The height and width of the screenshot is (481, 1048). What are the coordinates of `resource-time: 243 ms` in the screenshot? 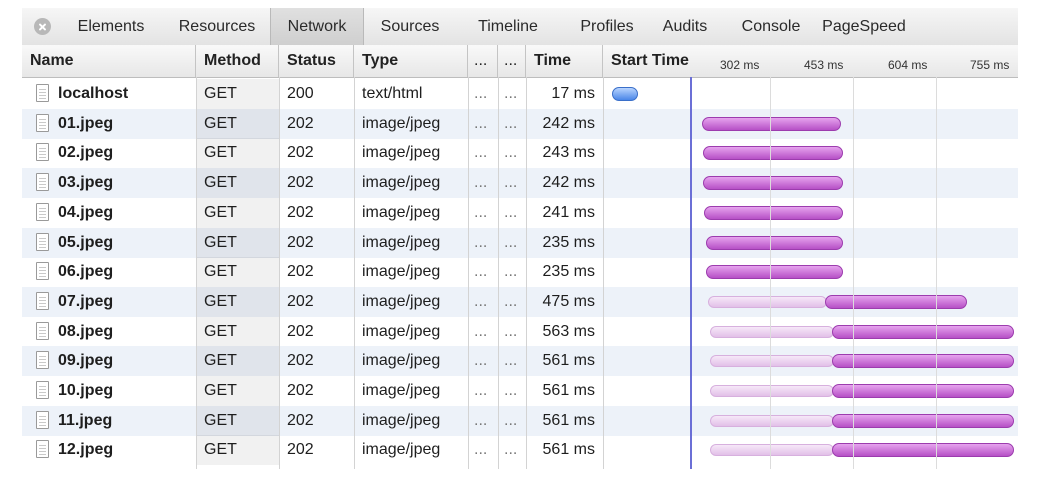 It's located at (568, 153).